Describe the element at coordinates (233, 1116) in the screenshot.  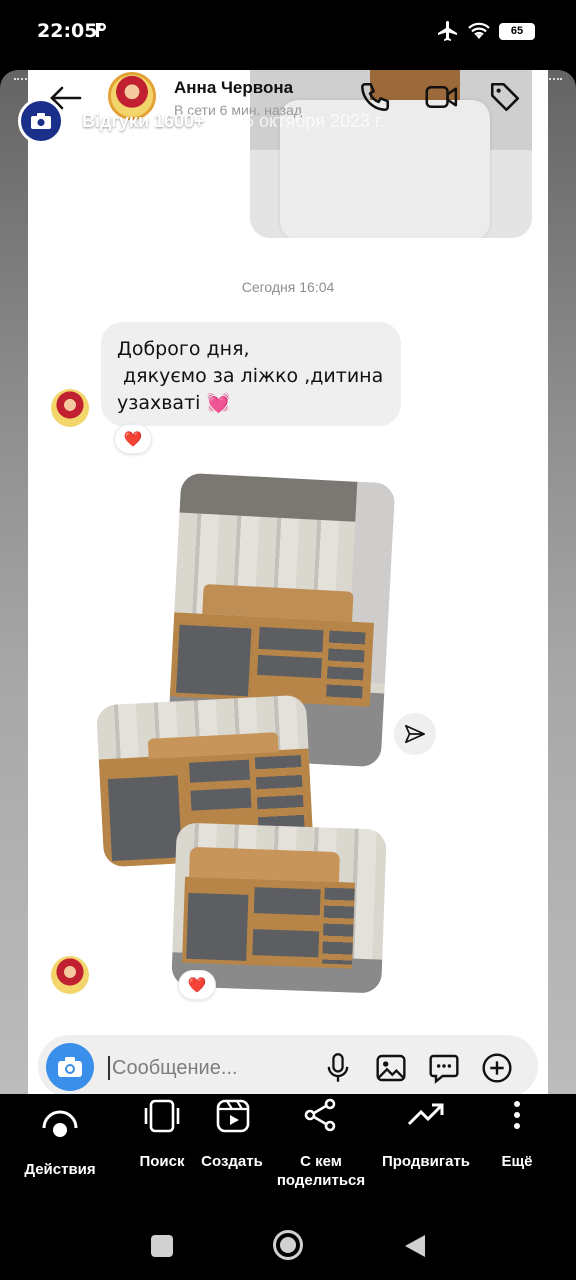
I see `create-icon` at that location.